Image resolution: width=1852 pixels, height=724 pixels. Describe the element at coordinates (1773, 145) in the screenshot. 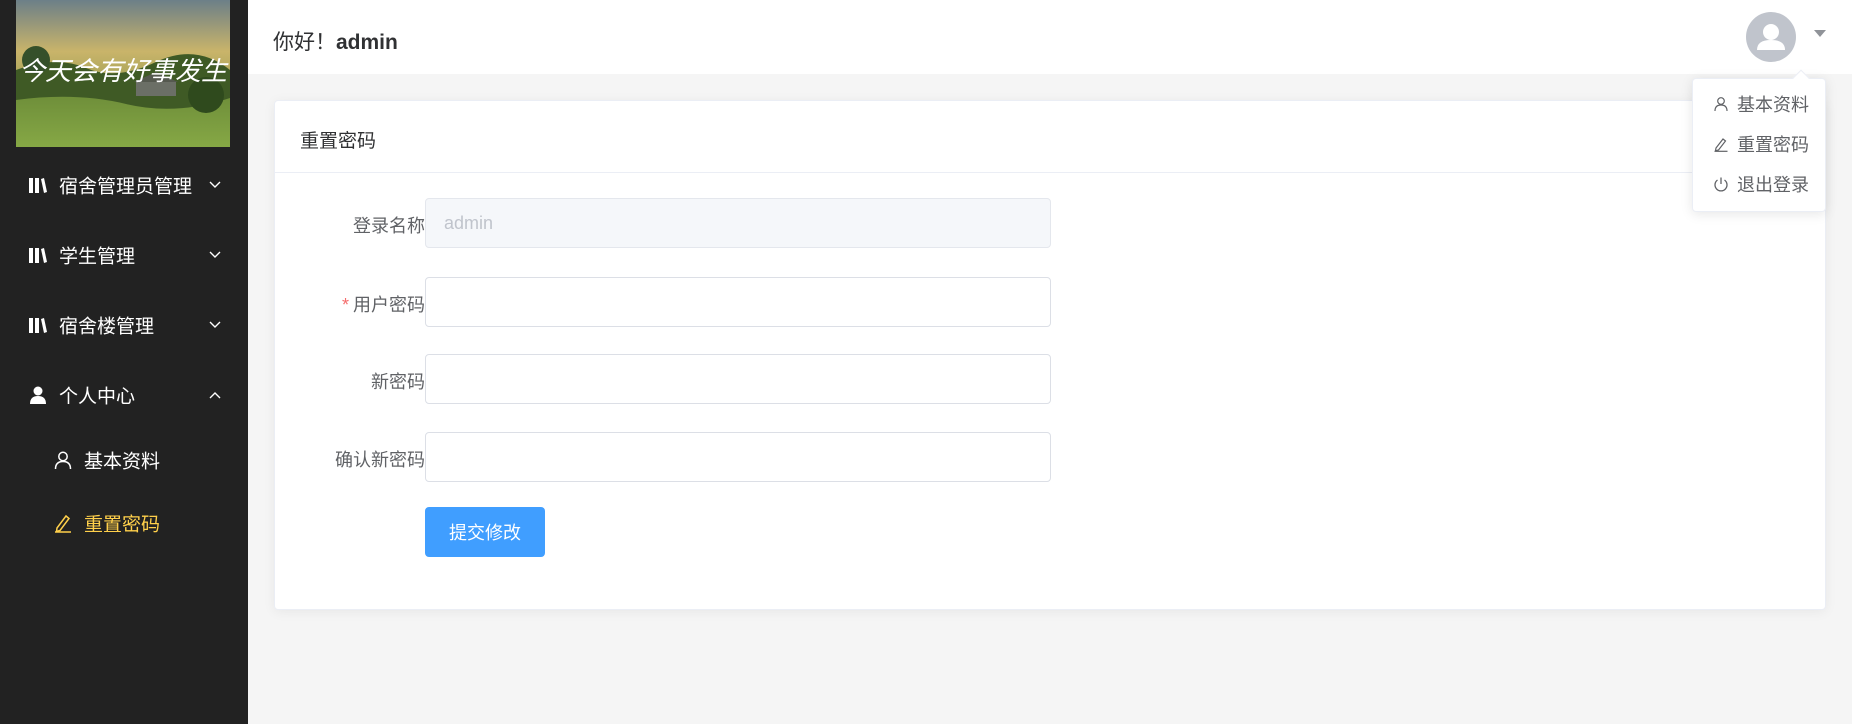

I see `dropdown-label: 重置密码` at that location.